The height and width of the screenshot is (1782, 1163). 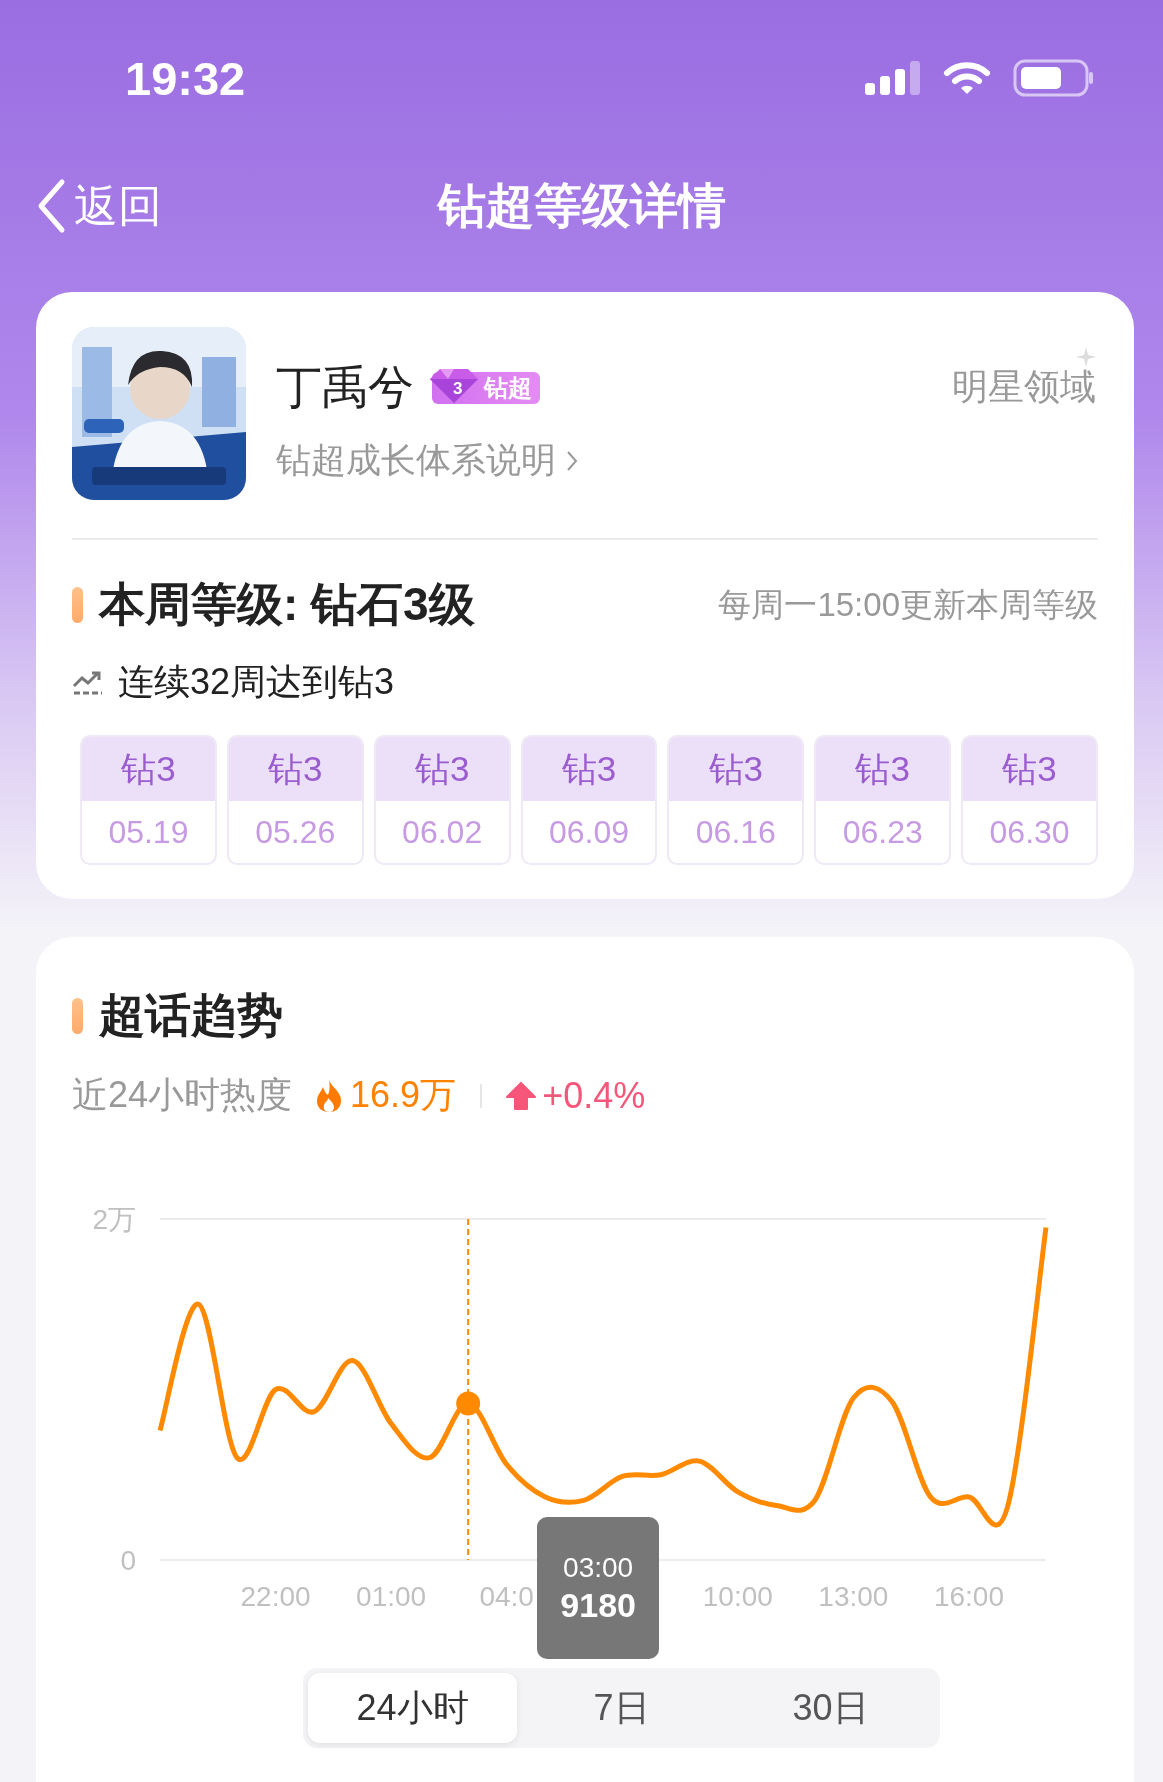 I want to click on trend-icon, so click(x=88, y=682).